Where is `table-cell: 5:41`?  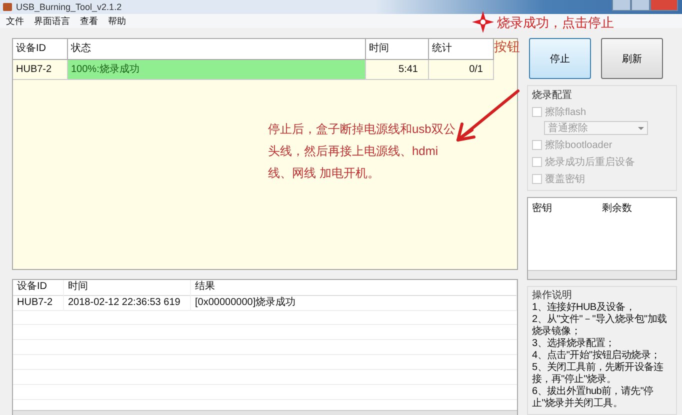 table-cell: 5:41 is located at coordinates (397, 70).